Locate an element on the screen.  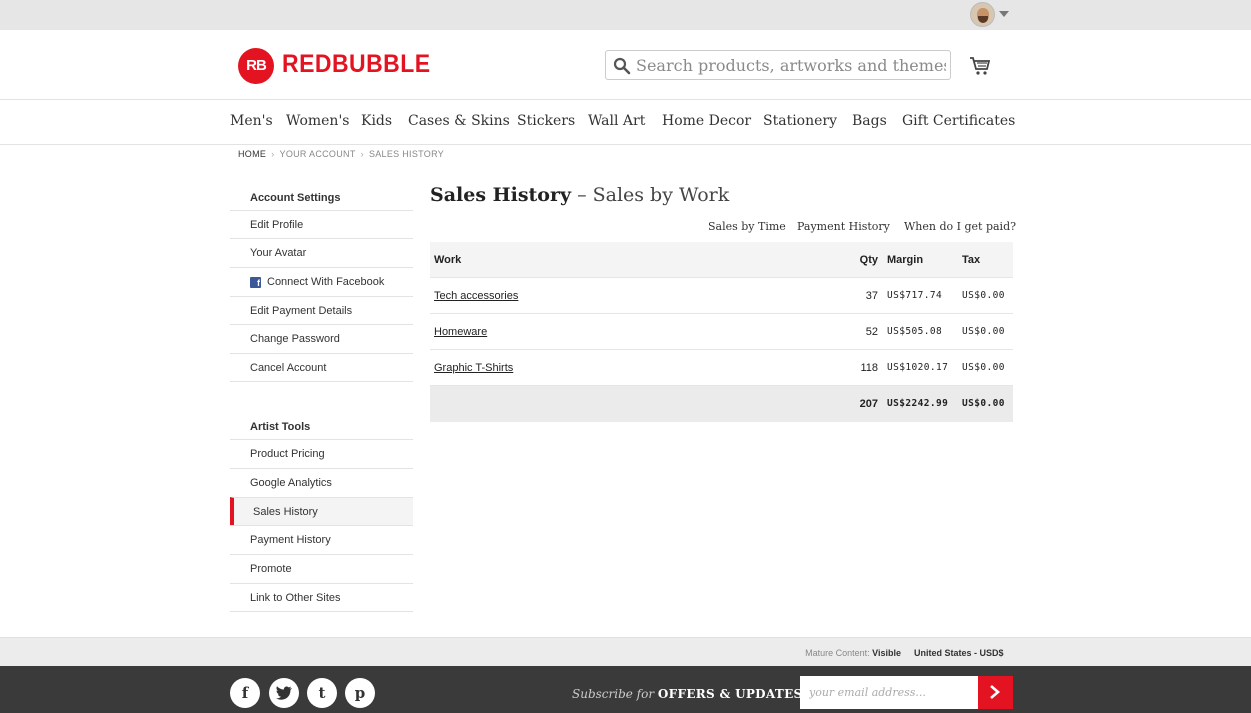
qty-cell: 37 is located at coordinates (871, 296).